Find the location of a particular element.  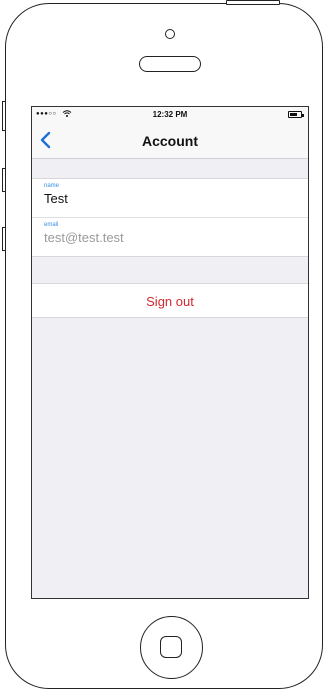

home-button-square is located at coordinates (171, 647).